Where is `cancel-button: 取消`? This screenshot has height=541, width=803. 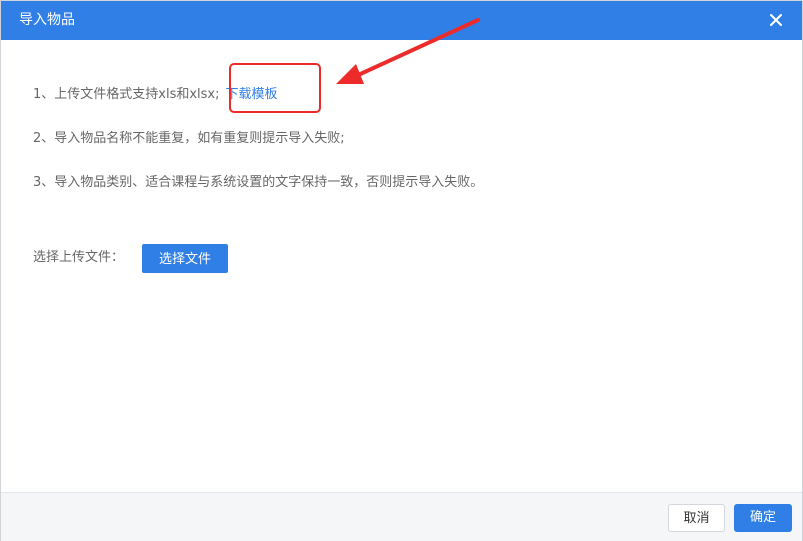
cancel-button: 取消 is located at coordinates (696, 518).